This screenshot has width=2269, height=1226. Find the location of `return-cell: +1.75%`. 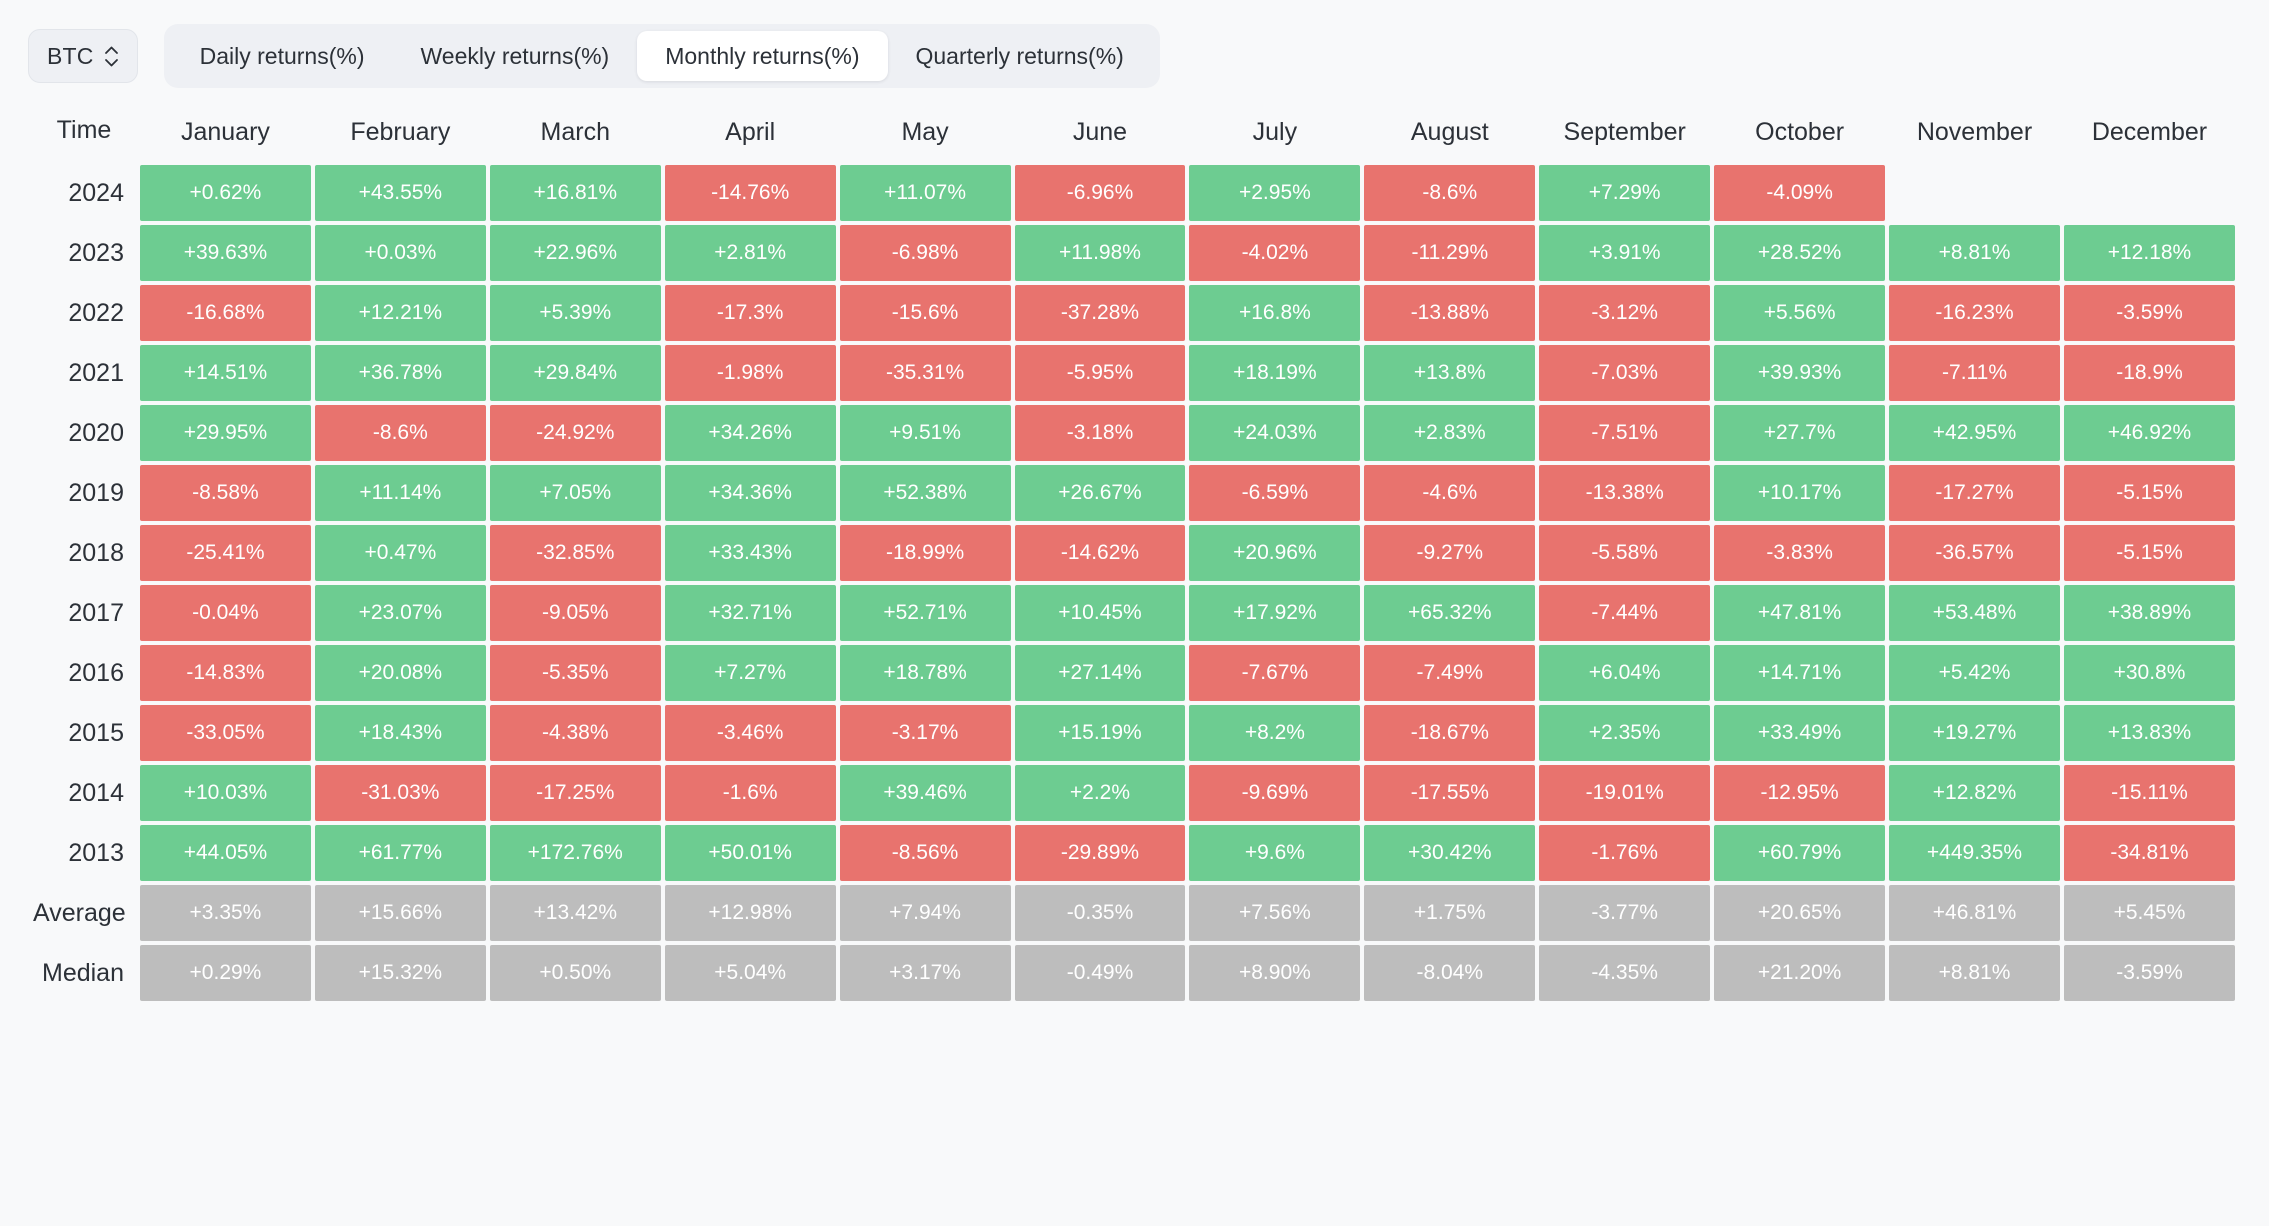

return-cell: +1.75% is located at coordinates (1450, 913).